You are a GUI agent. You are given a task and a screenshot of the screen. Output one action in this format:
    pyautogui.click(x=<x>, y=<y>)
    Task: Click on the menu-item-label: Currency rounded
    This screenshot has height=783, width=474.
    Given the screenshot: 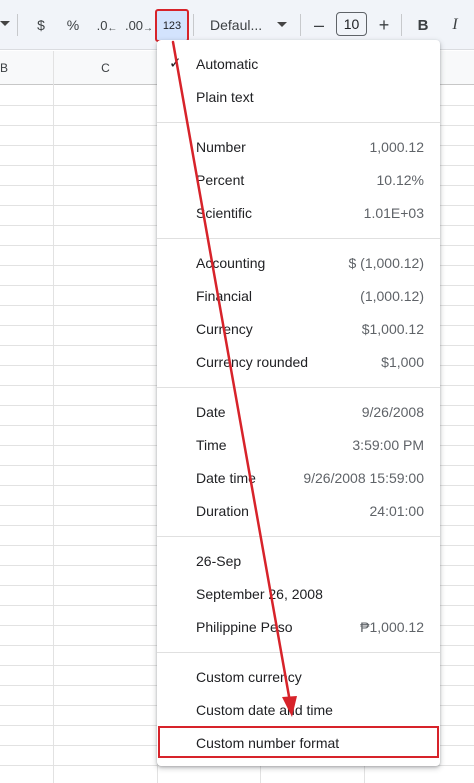 What is the action you would take?
    pyautogui.click(x=252, y=362)
    